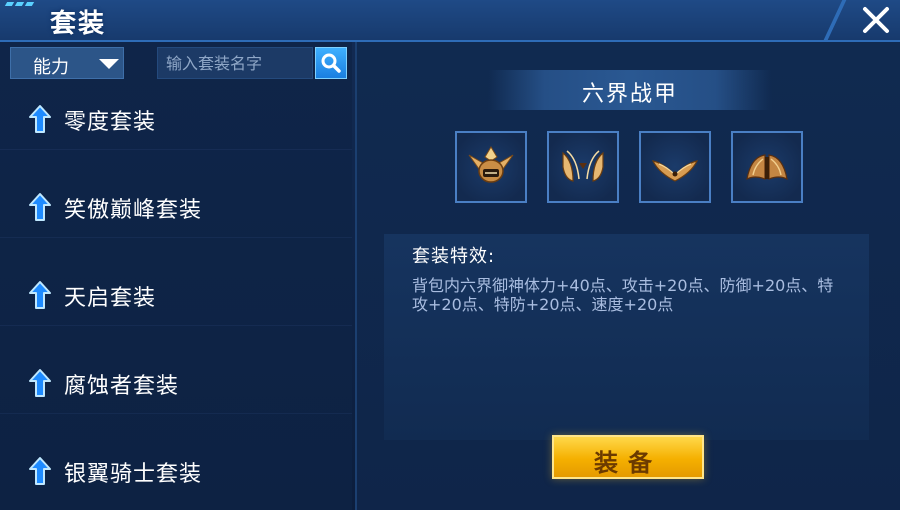 This screenshot has width=900, height=510. I want to click on list-item: 银翼骑士套装, so click(176, 472).